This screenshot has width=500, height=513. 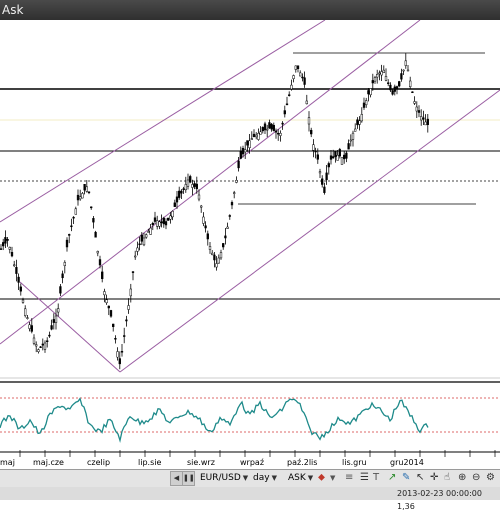 What do you see at coordinates (250, 499) in the screenshot?
I see `status-bar: 2013-02-23 00:00:00 1,36` at bounding box center [250, 499].